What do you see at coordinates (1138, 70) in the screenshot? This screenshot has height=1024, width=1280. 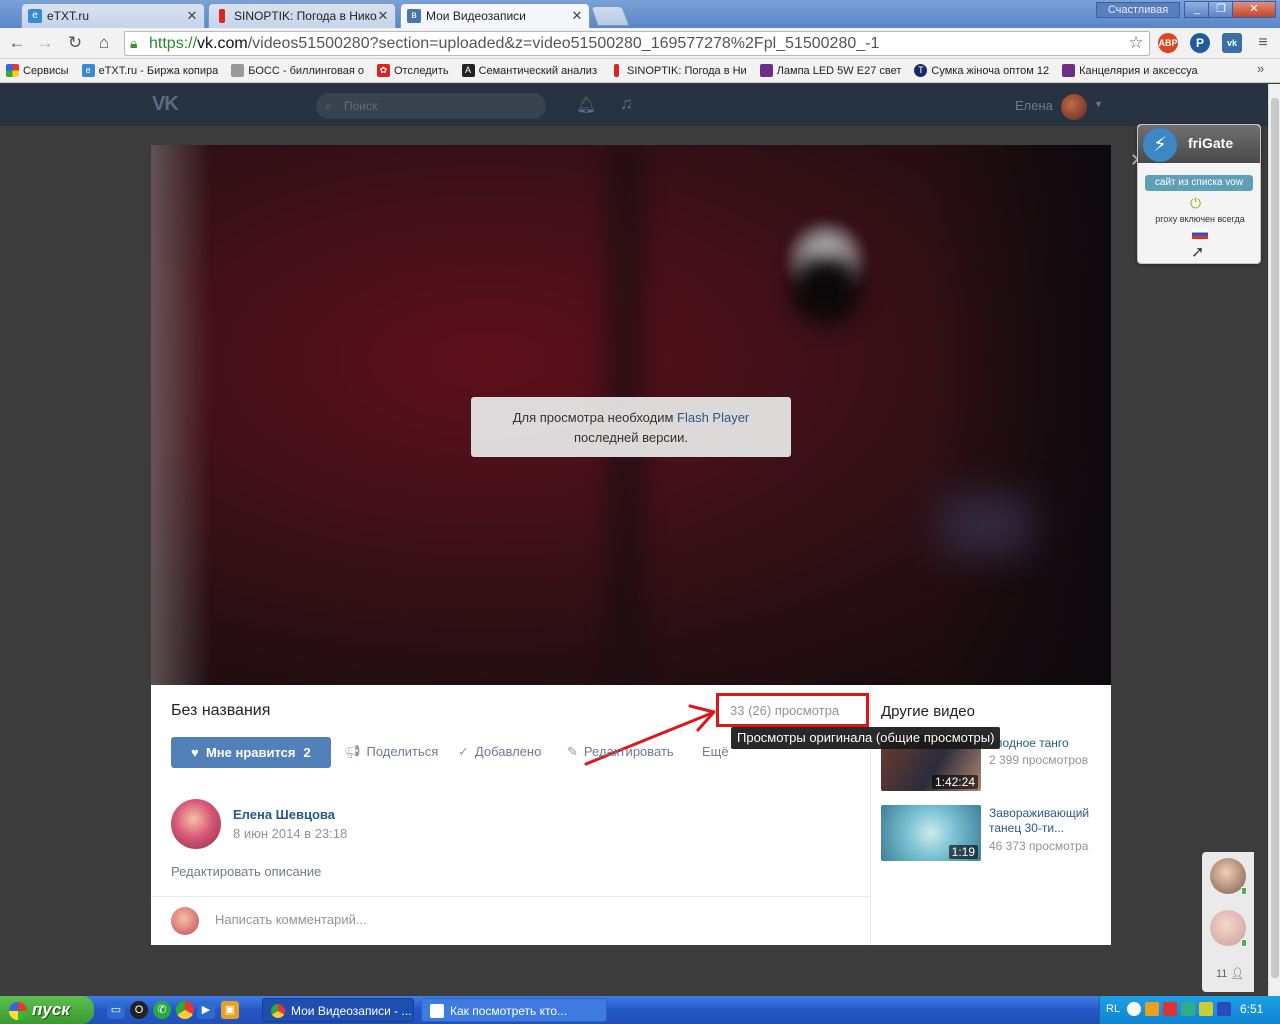 I see `bookmark-label: Канцелярия и аксессуа` at bounding box center [1138, 70].